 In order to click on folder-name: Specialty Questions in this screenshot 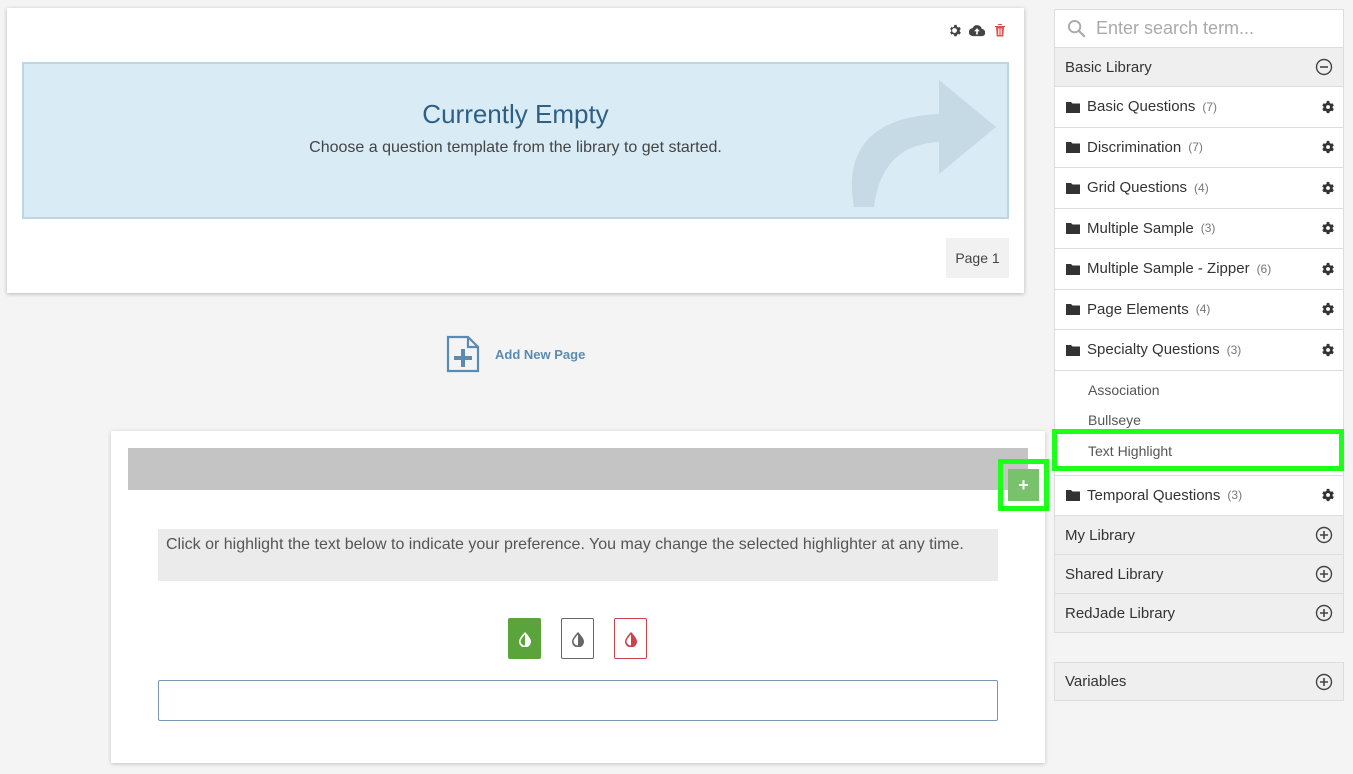, I will do `click(1153, 350)`.